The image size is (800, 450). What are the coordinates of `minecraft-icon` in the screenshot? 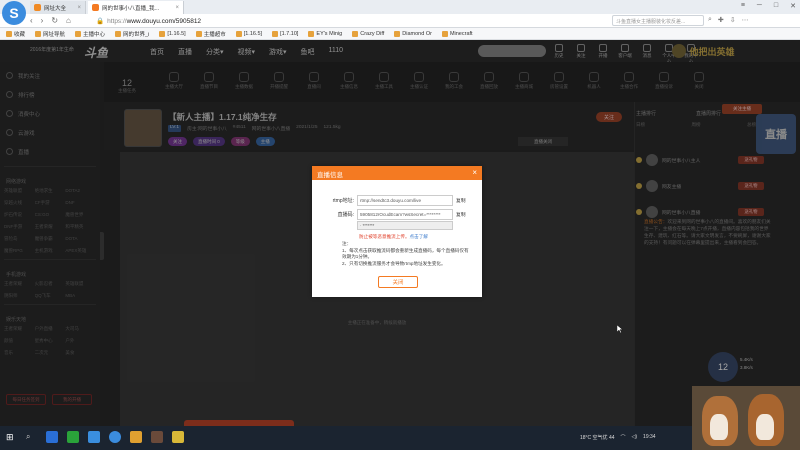 It's located at (157, 437).